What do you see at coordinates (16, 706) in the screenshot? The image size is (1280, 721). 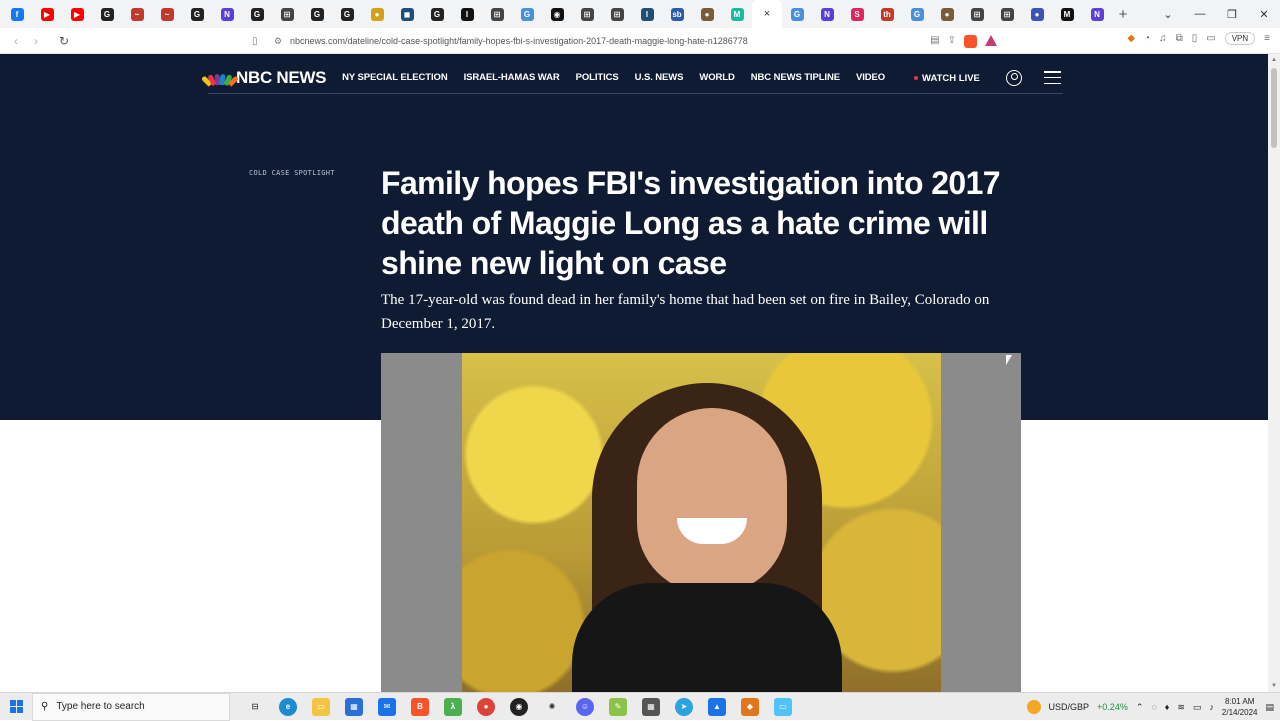 I see `start-button` at bounding box center [16, 706].